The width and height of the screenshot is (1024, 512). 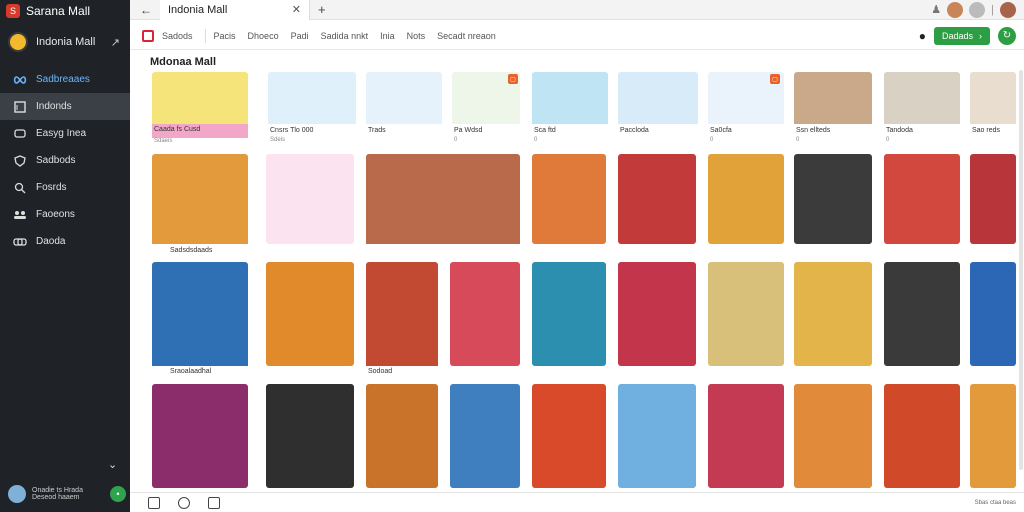 What do you see at coordinates (545, 130) in the screenshot?
I see `tile-caption: Sca ftd` at bounding box center [545, 130].